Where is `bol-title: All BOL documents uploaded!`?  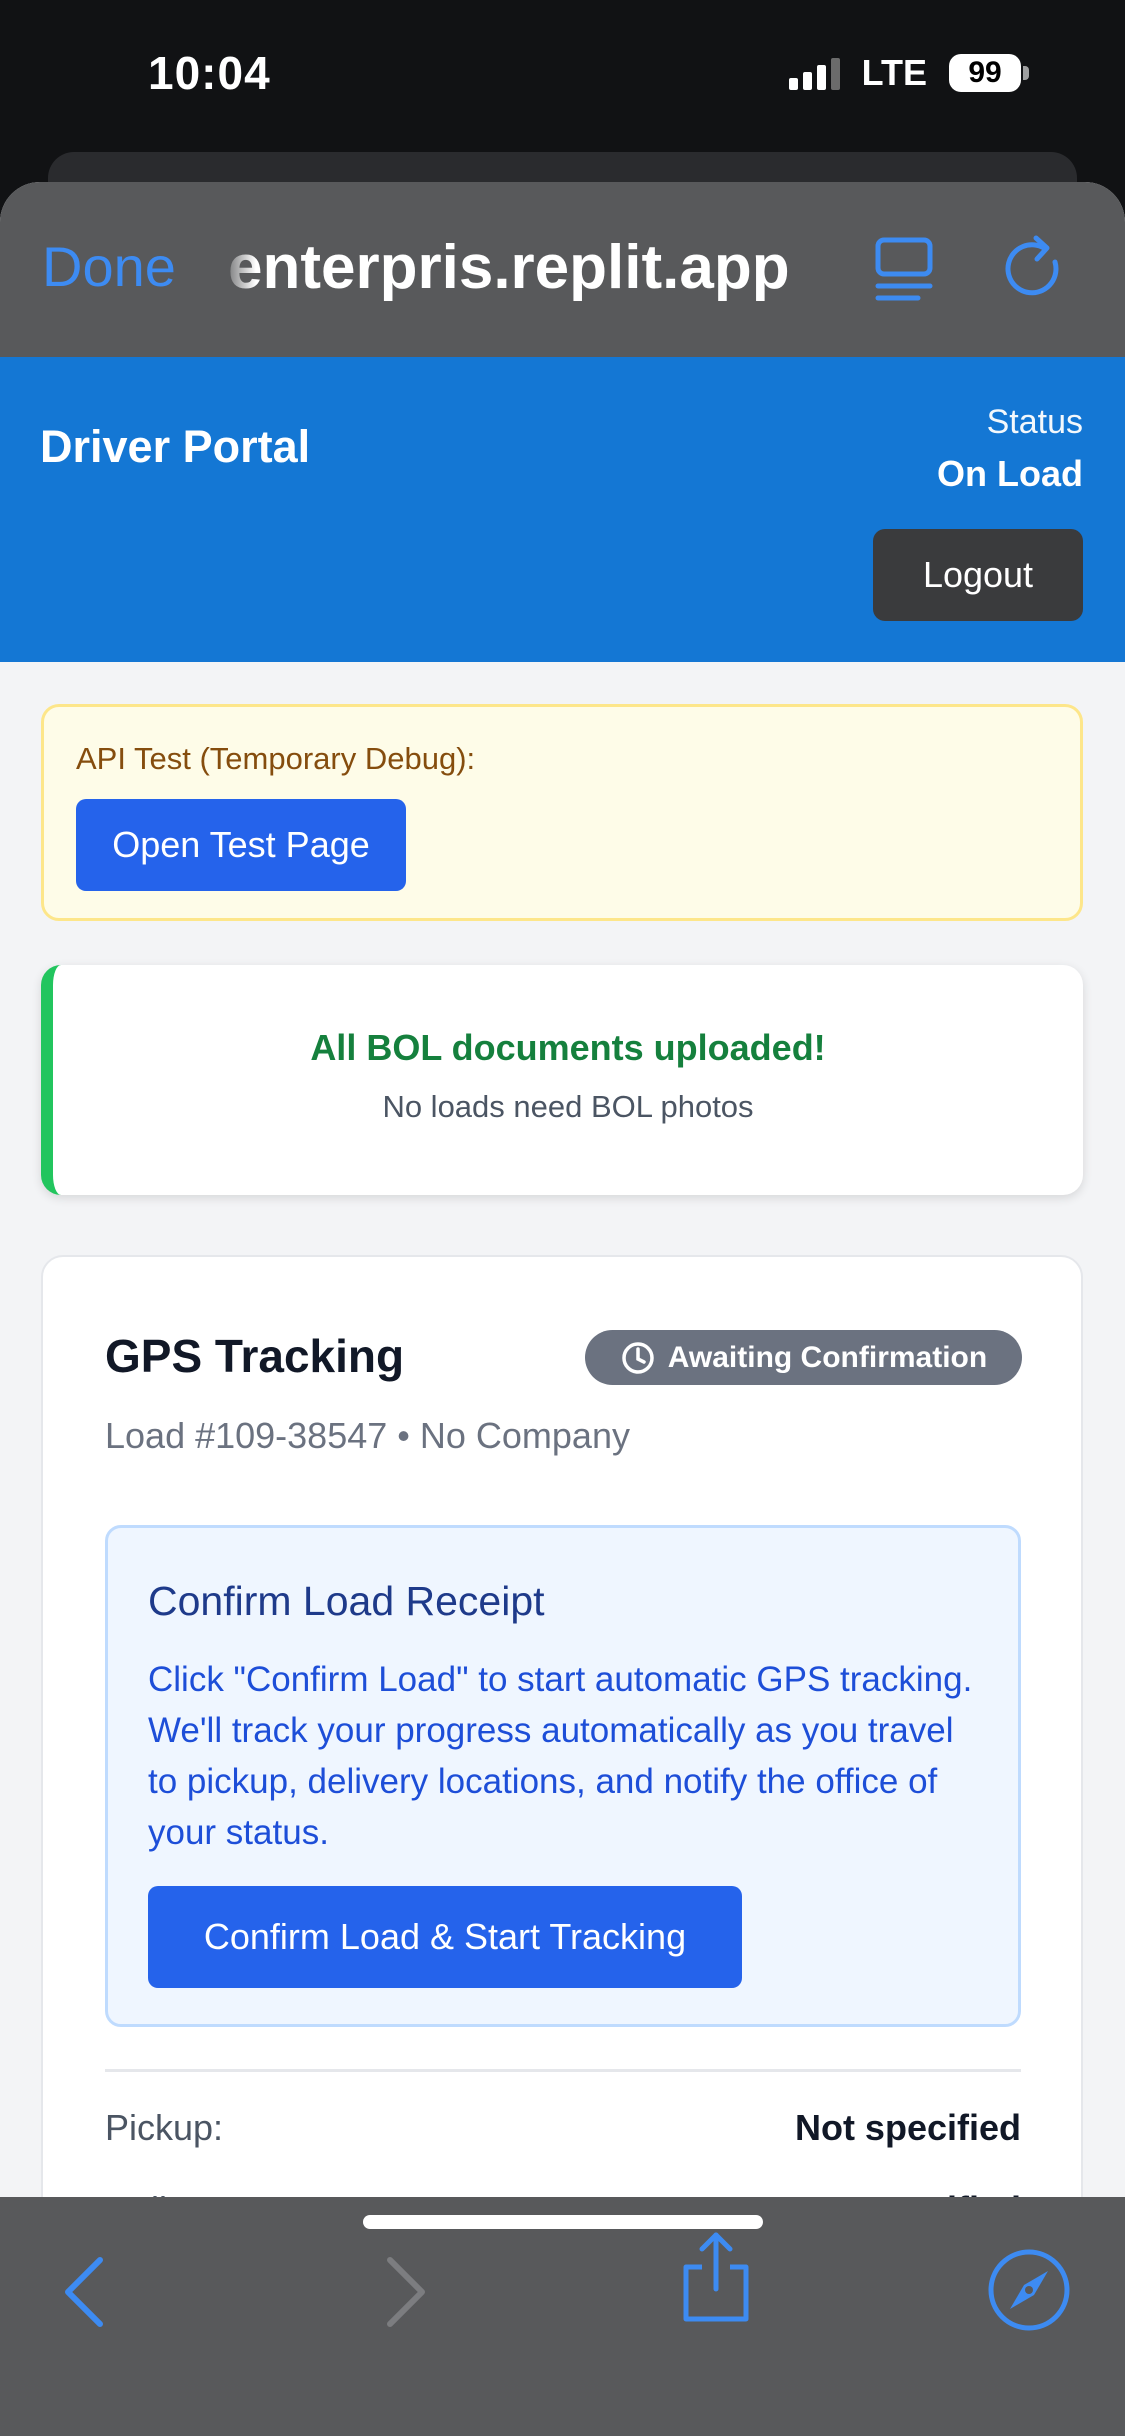 bol-title: All BOL documents uploaded! is located at coordinates (568, 1047).